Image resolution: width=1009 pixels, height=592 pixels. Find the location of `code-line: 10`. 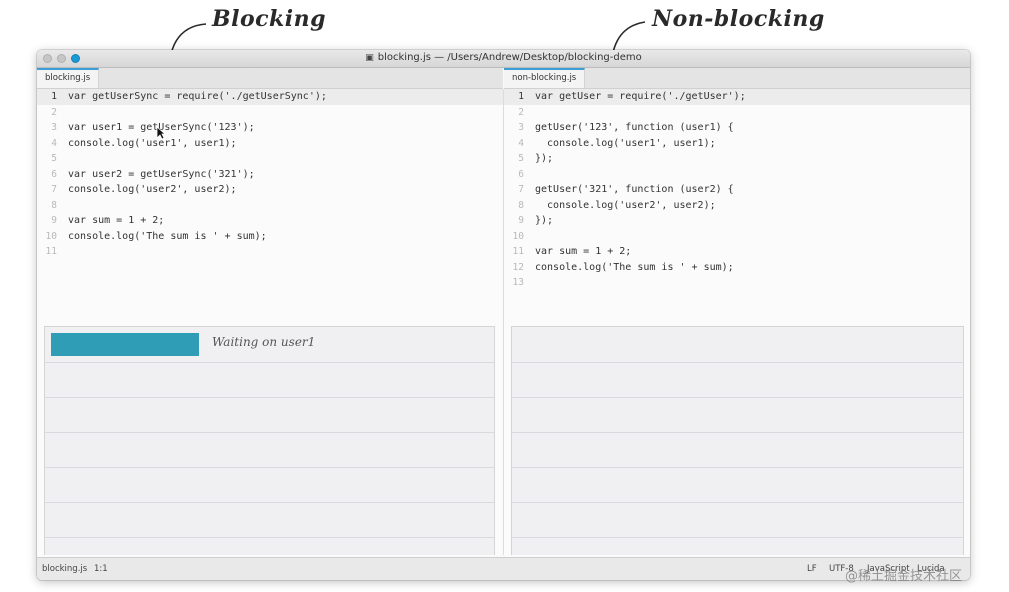

code-line: 10 is located at coordinates (737, 237).